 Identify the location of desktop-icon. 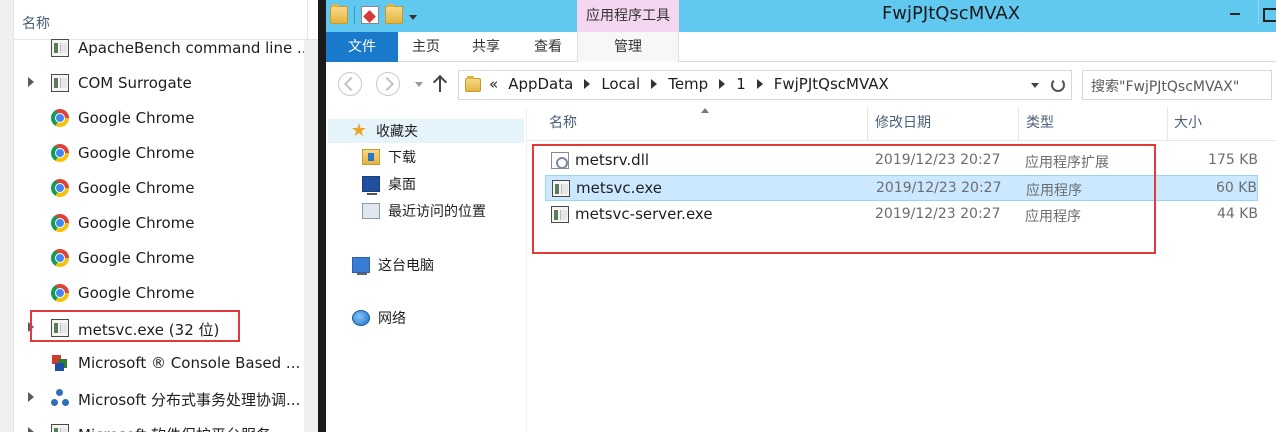
(371, 185).